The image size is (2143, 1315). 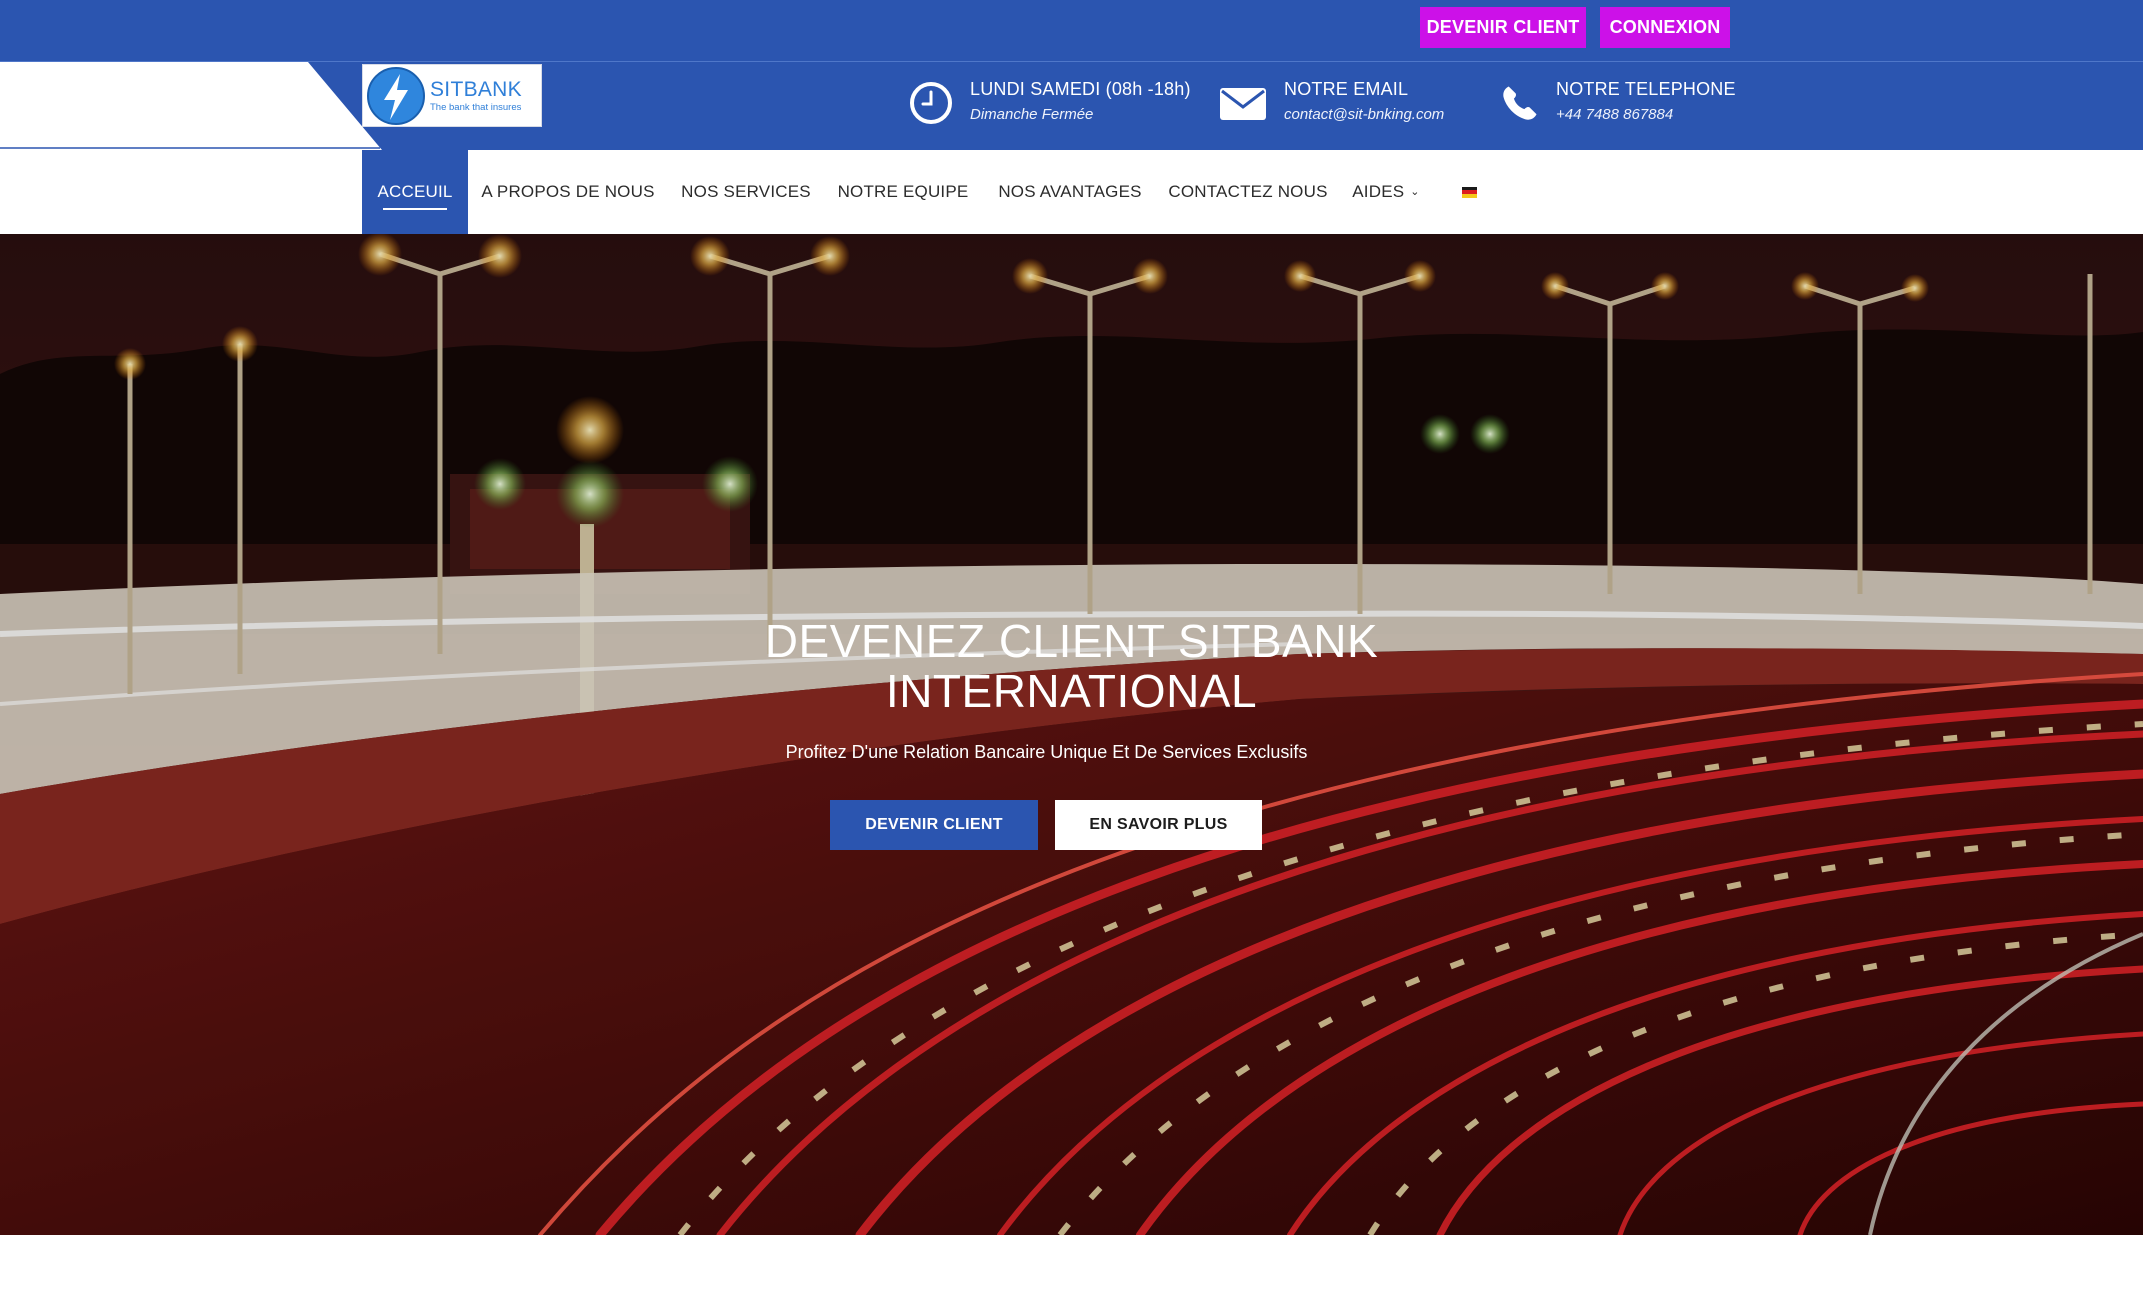 I want to click on chevron-down-icon: ⌄, so click(x=1415, y=191).